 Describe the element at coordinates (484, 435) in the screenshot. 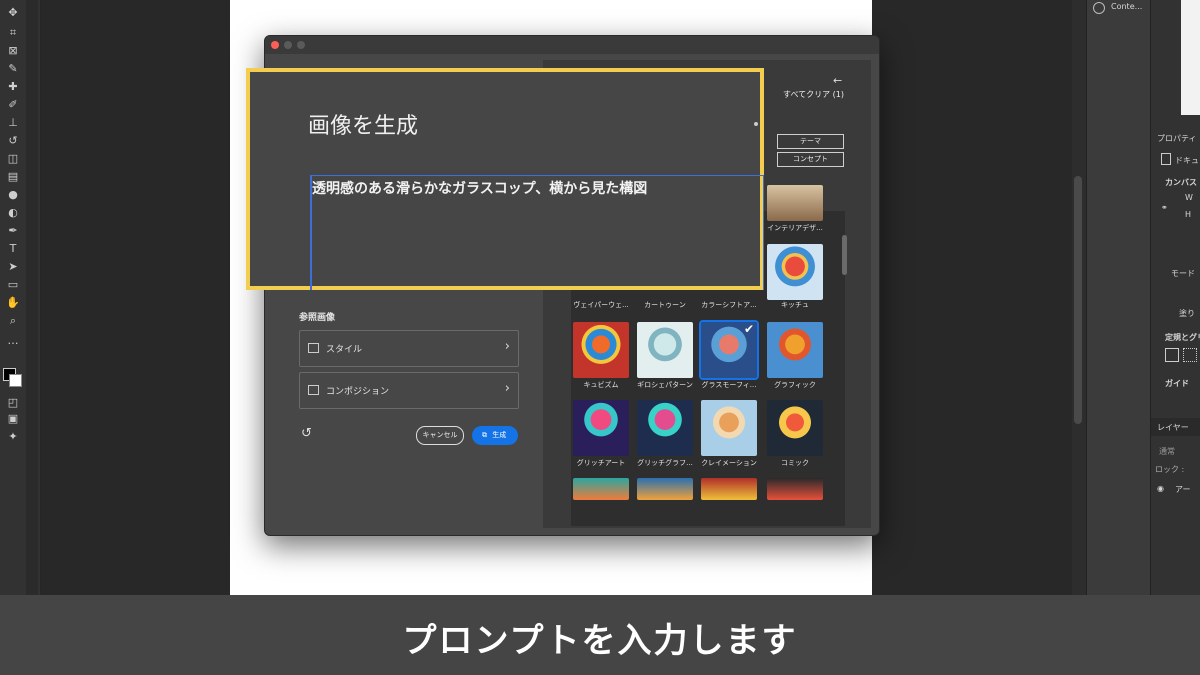

I see `generate-icon: ⧉` at that location.